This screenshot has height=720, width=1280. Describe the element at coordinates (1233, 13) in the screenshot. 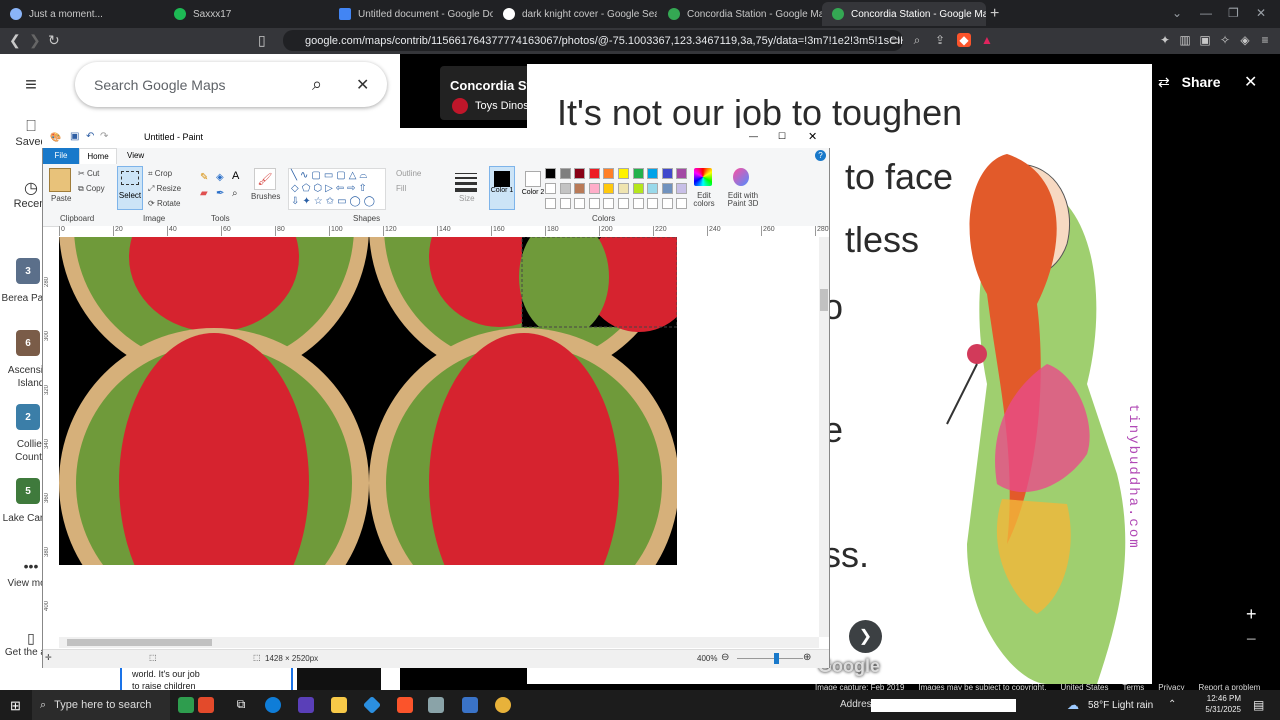

I see `maximize-icon: ❐` at that location.